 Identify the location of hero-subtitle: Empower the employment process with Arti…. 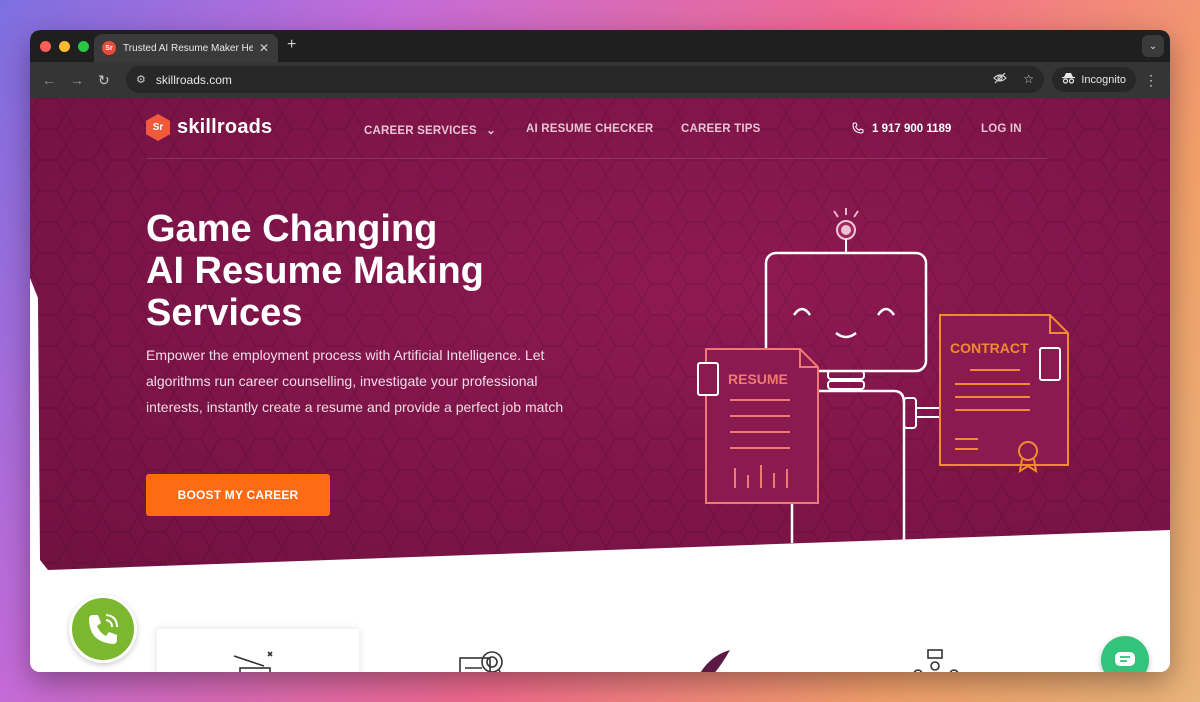
(355, 381).